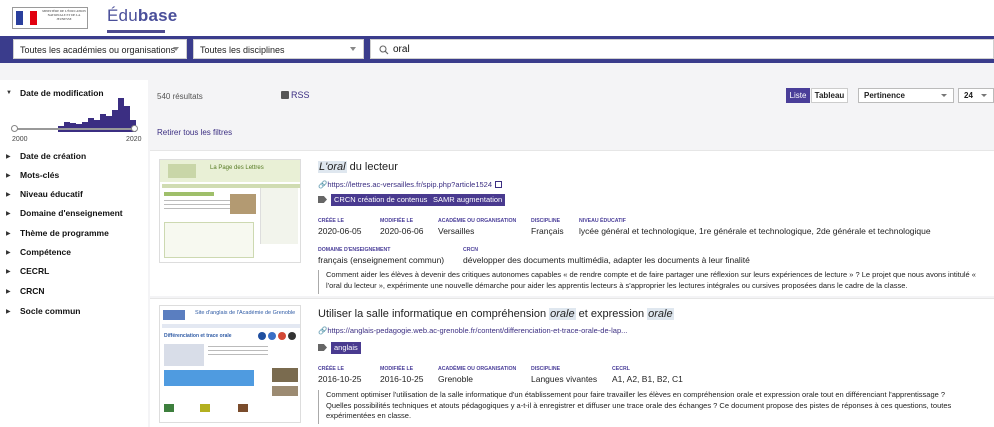 The height and width of the screenshot is (427, 994). I want to click on search-icon, so click(384, 50).